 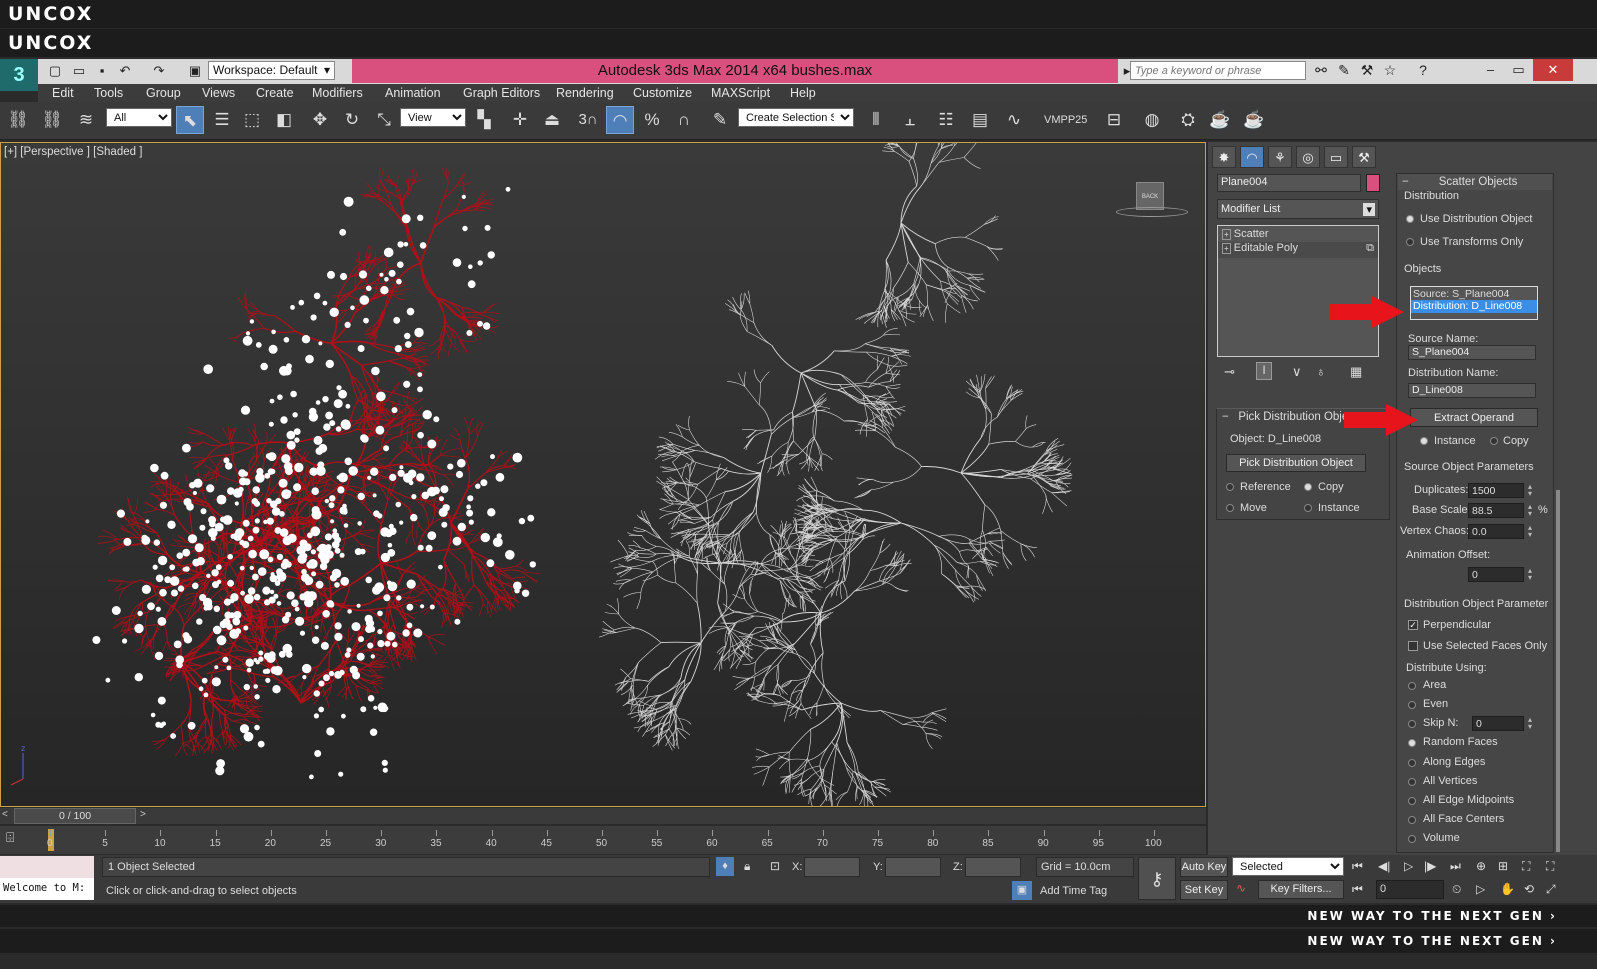 What do you see at coordinates (1230, 508) in the screenshot?
I see `move-radio` at bounding box center [1230, 508].